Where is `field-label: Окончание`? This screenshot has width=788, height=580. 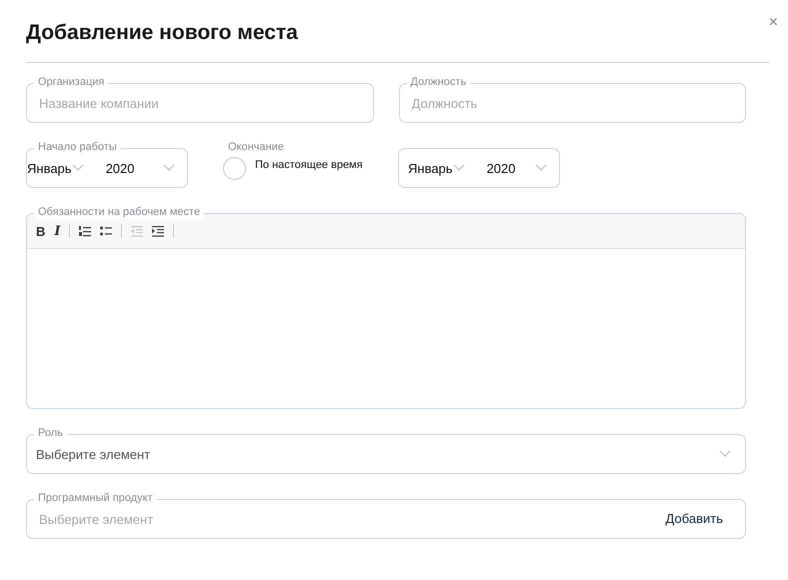
field-label: Окончание is located at coordinates (256, 147).